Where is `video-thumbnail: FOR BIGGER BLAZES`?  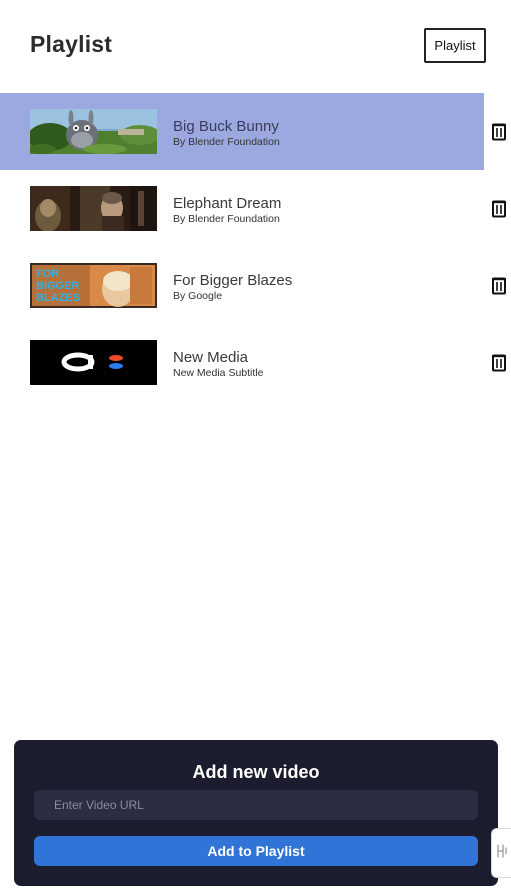 video-thumbnail: FOR BIGGER BLAZES is located at coordinates (93, 285).